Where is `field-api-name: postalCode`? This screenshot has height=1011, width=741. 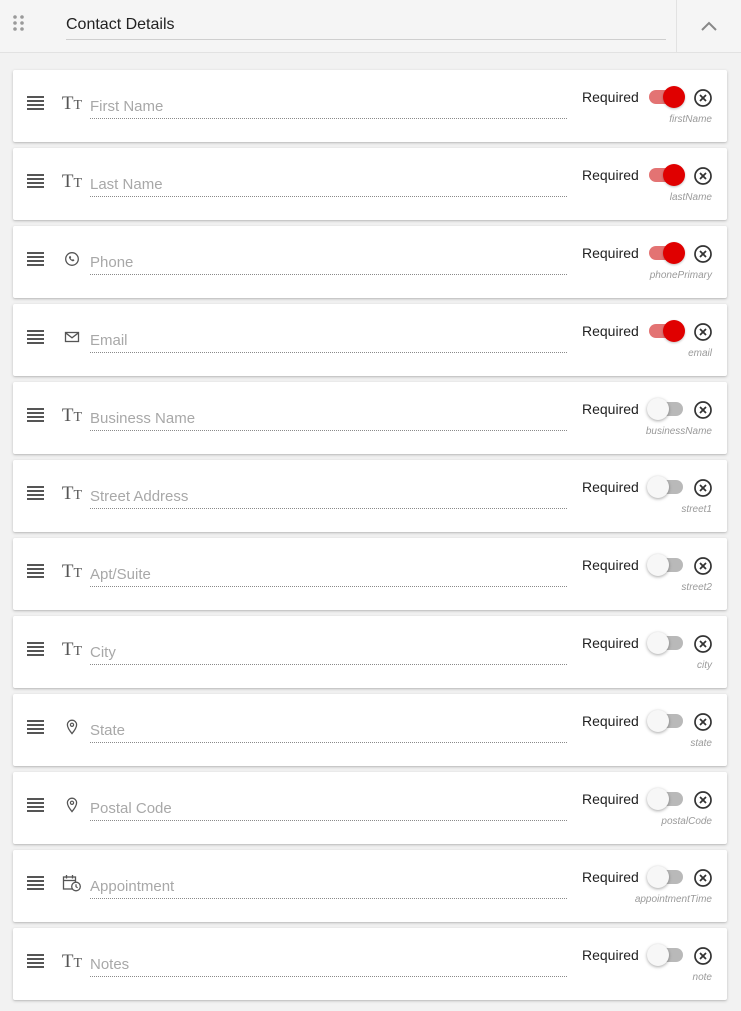
field-api-name: postalCode is located at coordinates (686, 821).